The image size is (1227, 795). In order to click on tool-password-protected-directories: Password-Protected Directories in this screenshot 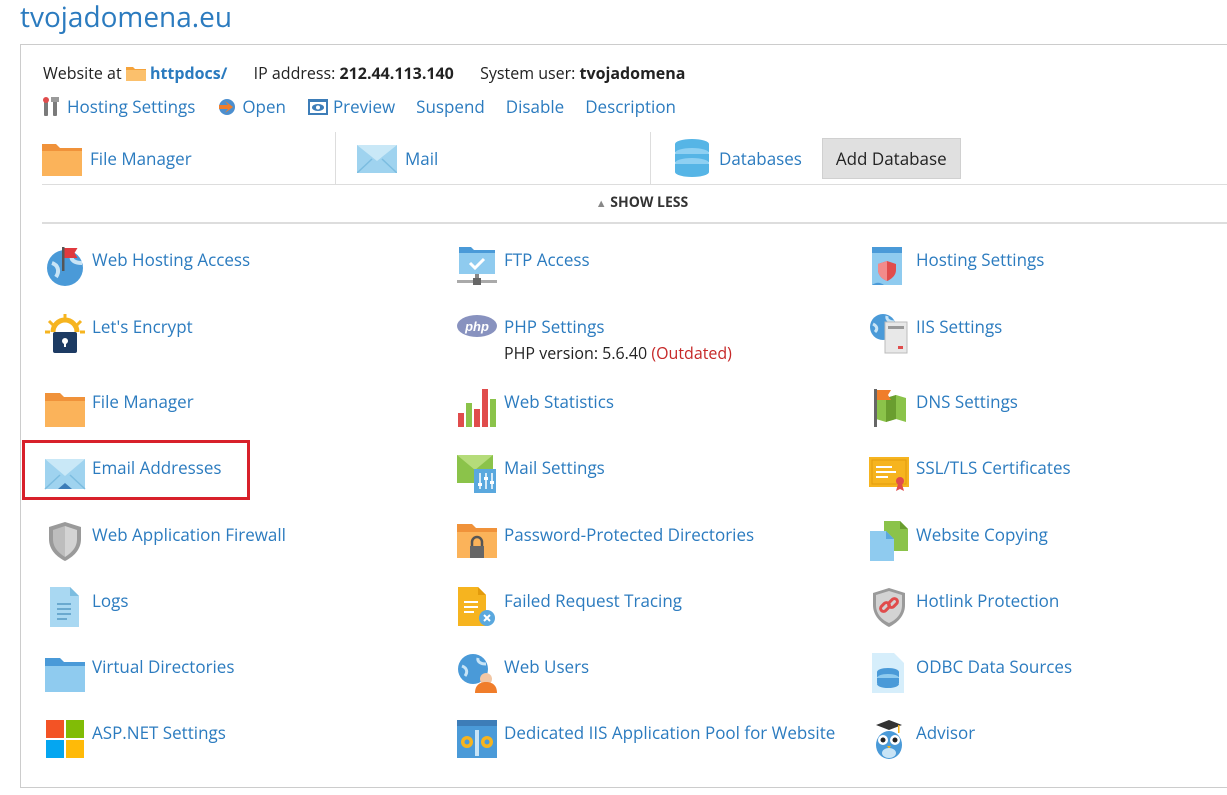, I will do `click(605, 541)`.